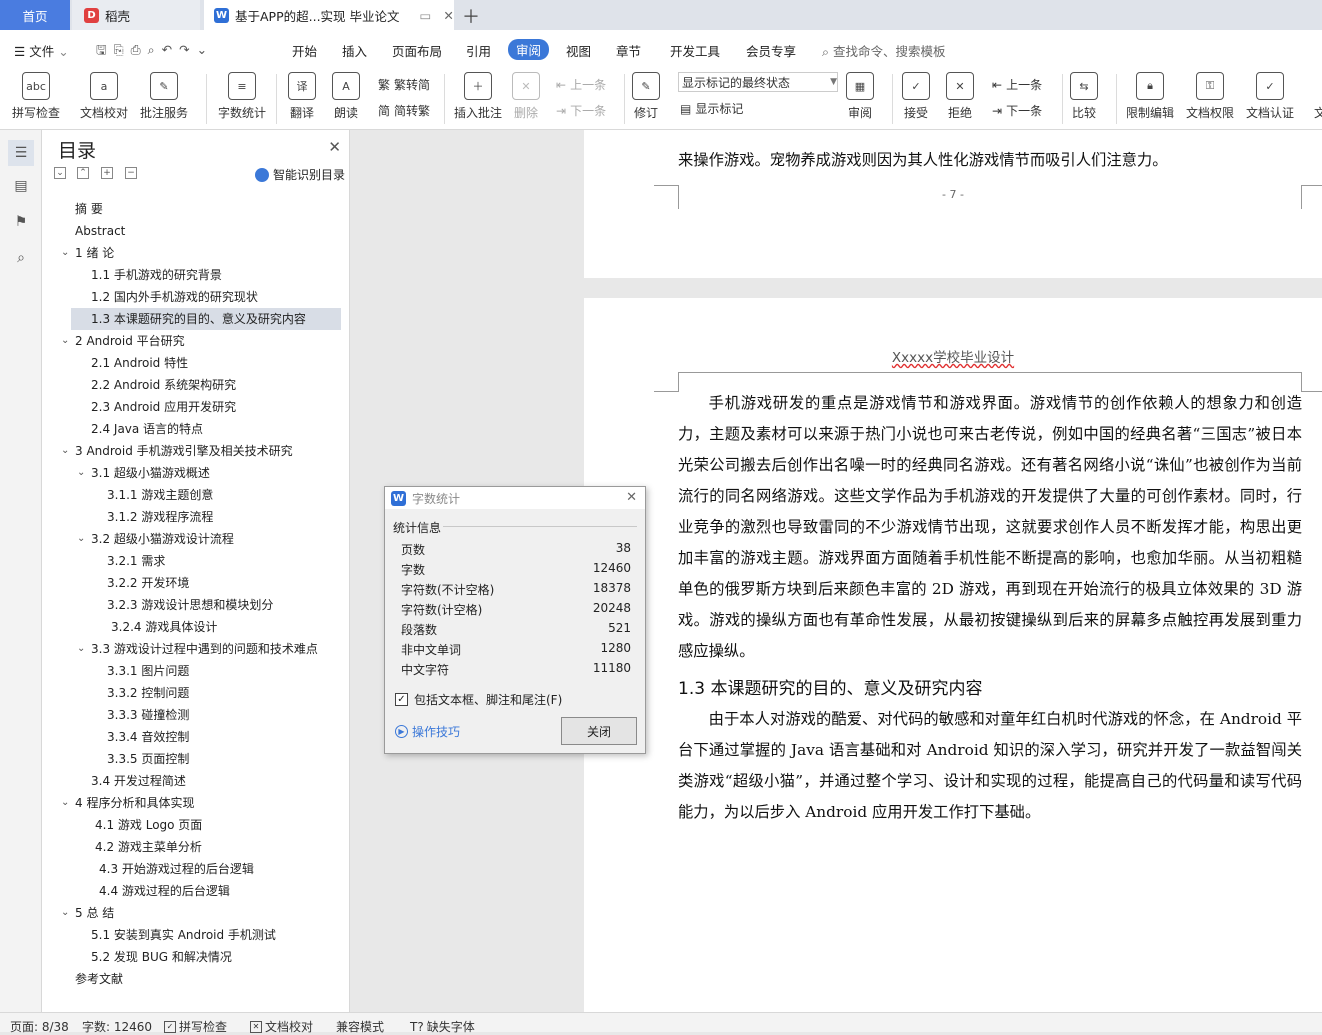 The image size is (1322, 1035). What do you see at coordinates (860, 96) in the screenshot?
I see `review-pane-button: ▦ 审阅` at bounding box center [860, 96].